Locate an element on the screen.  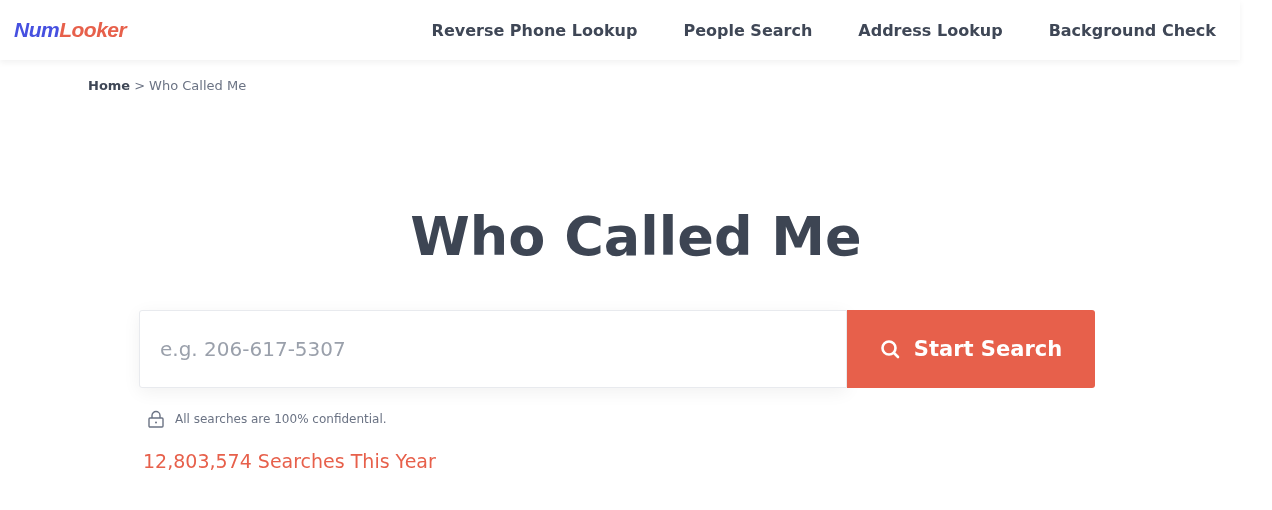
nav-link: Reverse Phone Lookup is located at coordinates (534, 30).